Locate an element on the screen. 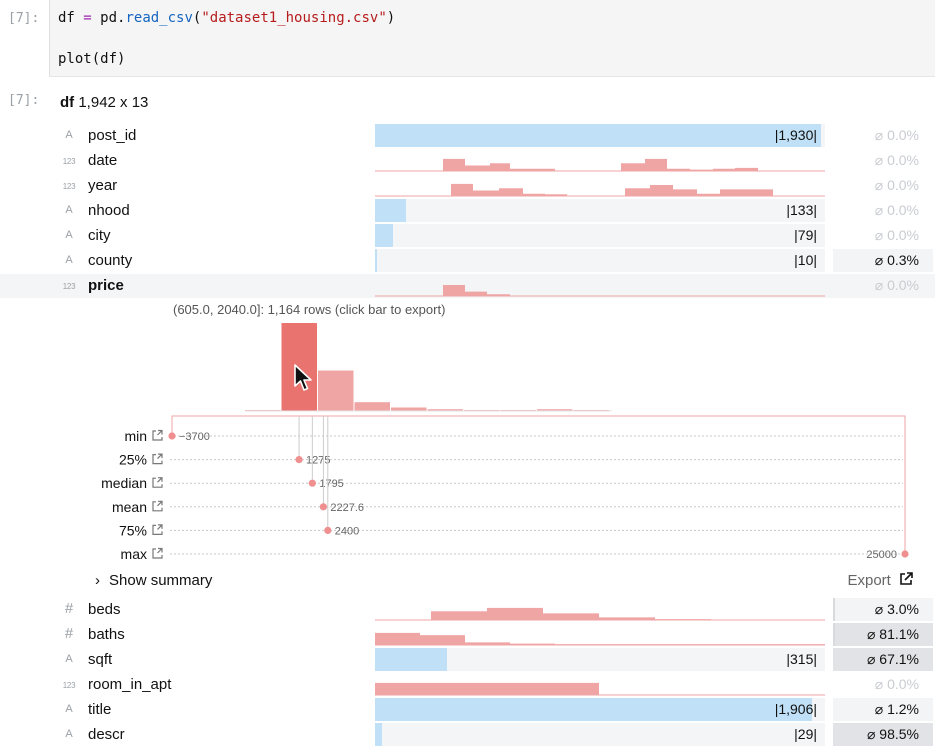 The height and width of the screenshot is (747, 935). column-row-county: Acounty |10| ⌀ 0.3% is located at coordinates (467, 261).